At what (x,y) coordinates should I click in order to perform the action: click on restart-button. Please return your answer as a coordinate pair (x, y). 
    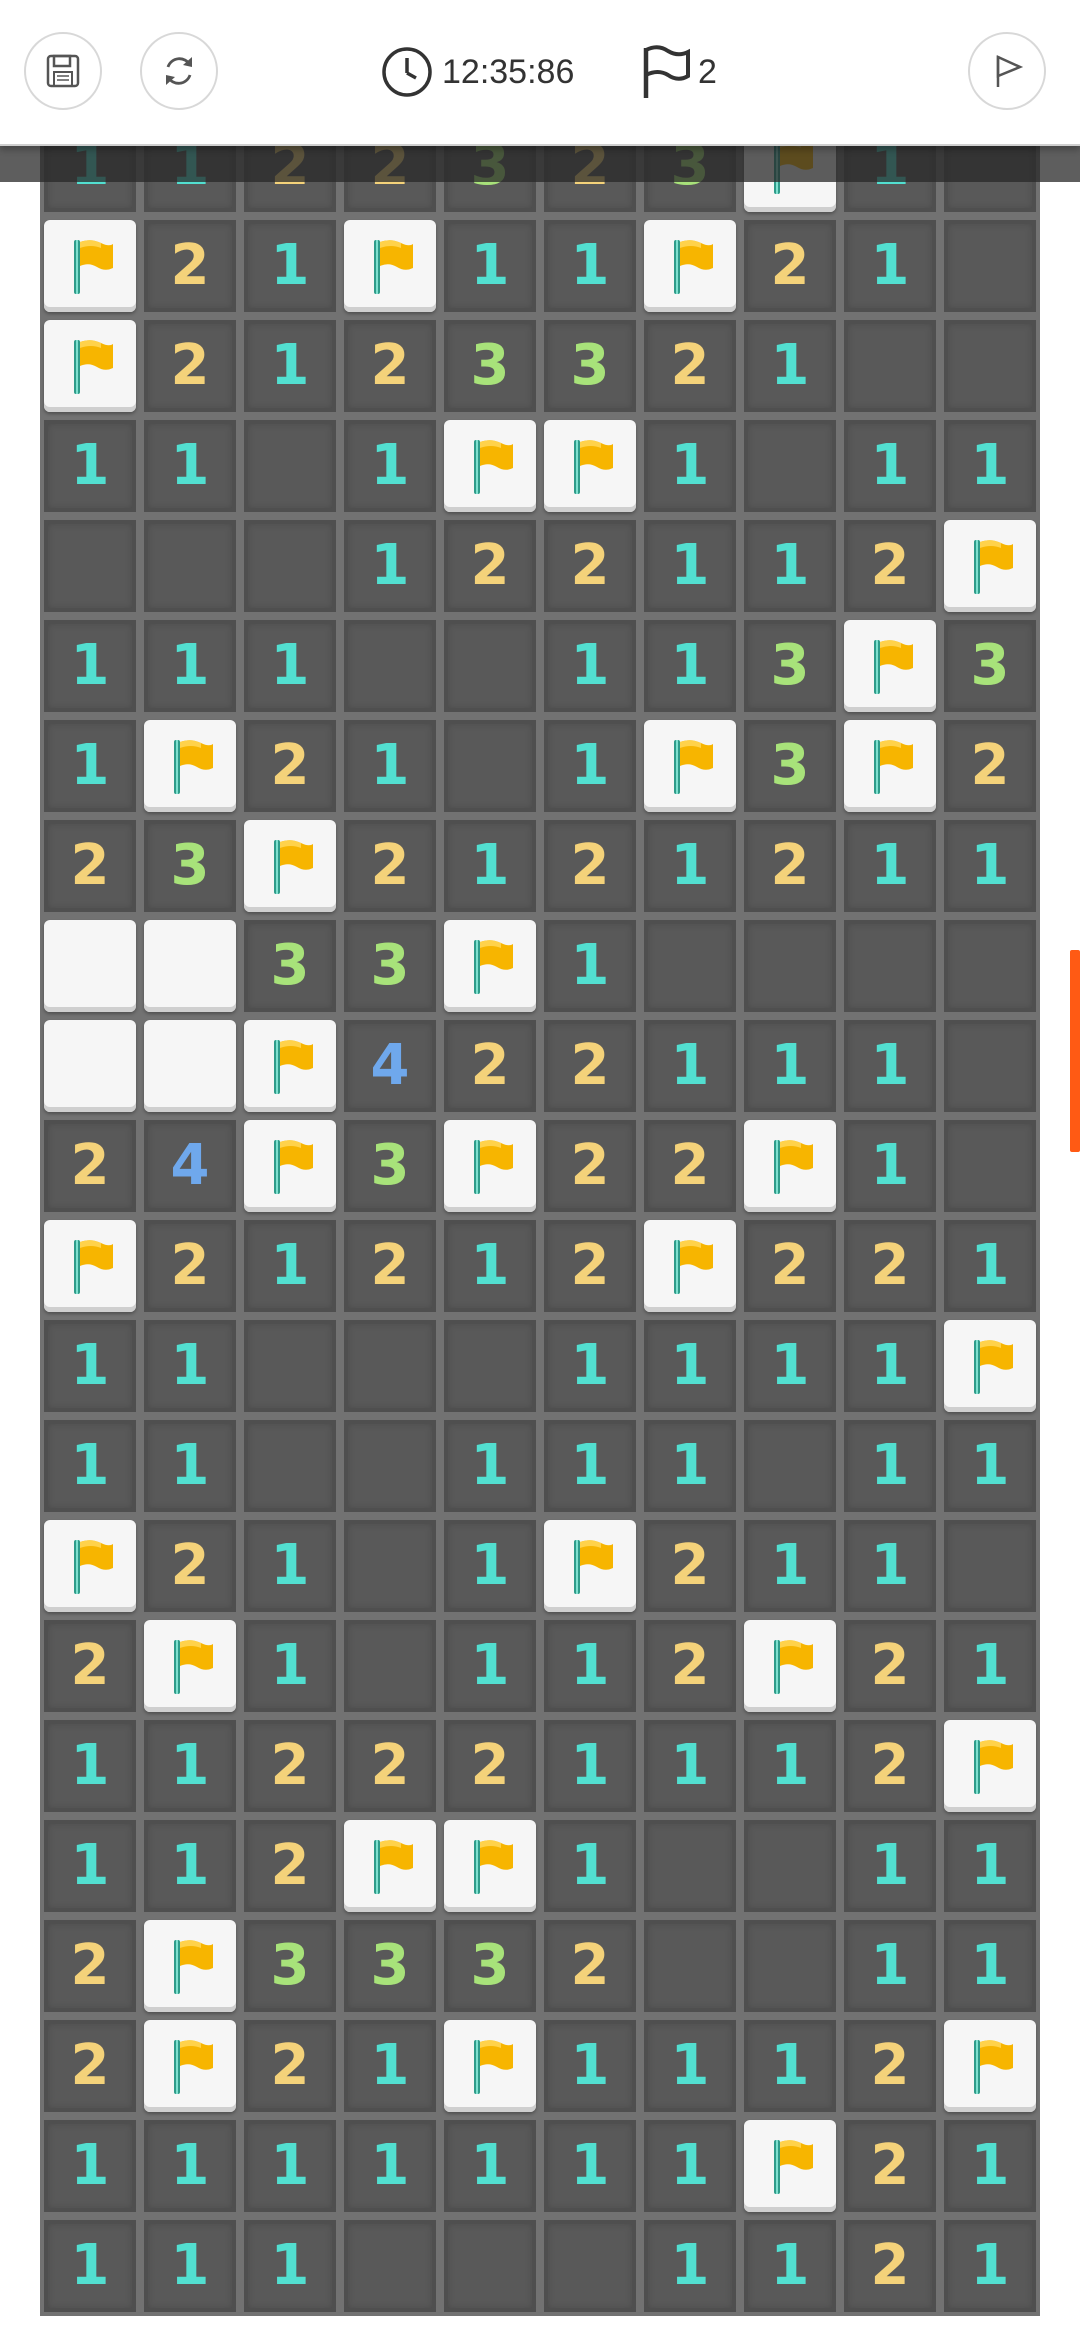
    Looking at the image, I should click on (179, 71).